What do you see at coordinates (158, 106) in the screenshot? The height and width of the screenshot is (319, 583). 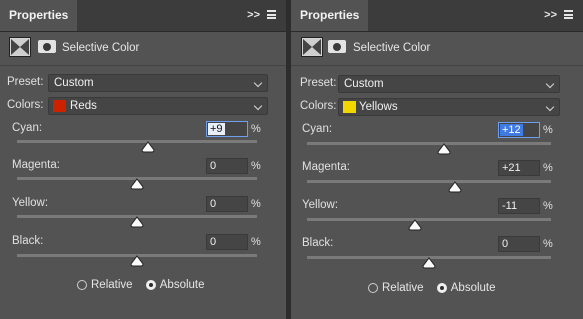 I see `colors-dropdown: Reds` at bounding box center [158, 106].